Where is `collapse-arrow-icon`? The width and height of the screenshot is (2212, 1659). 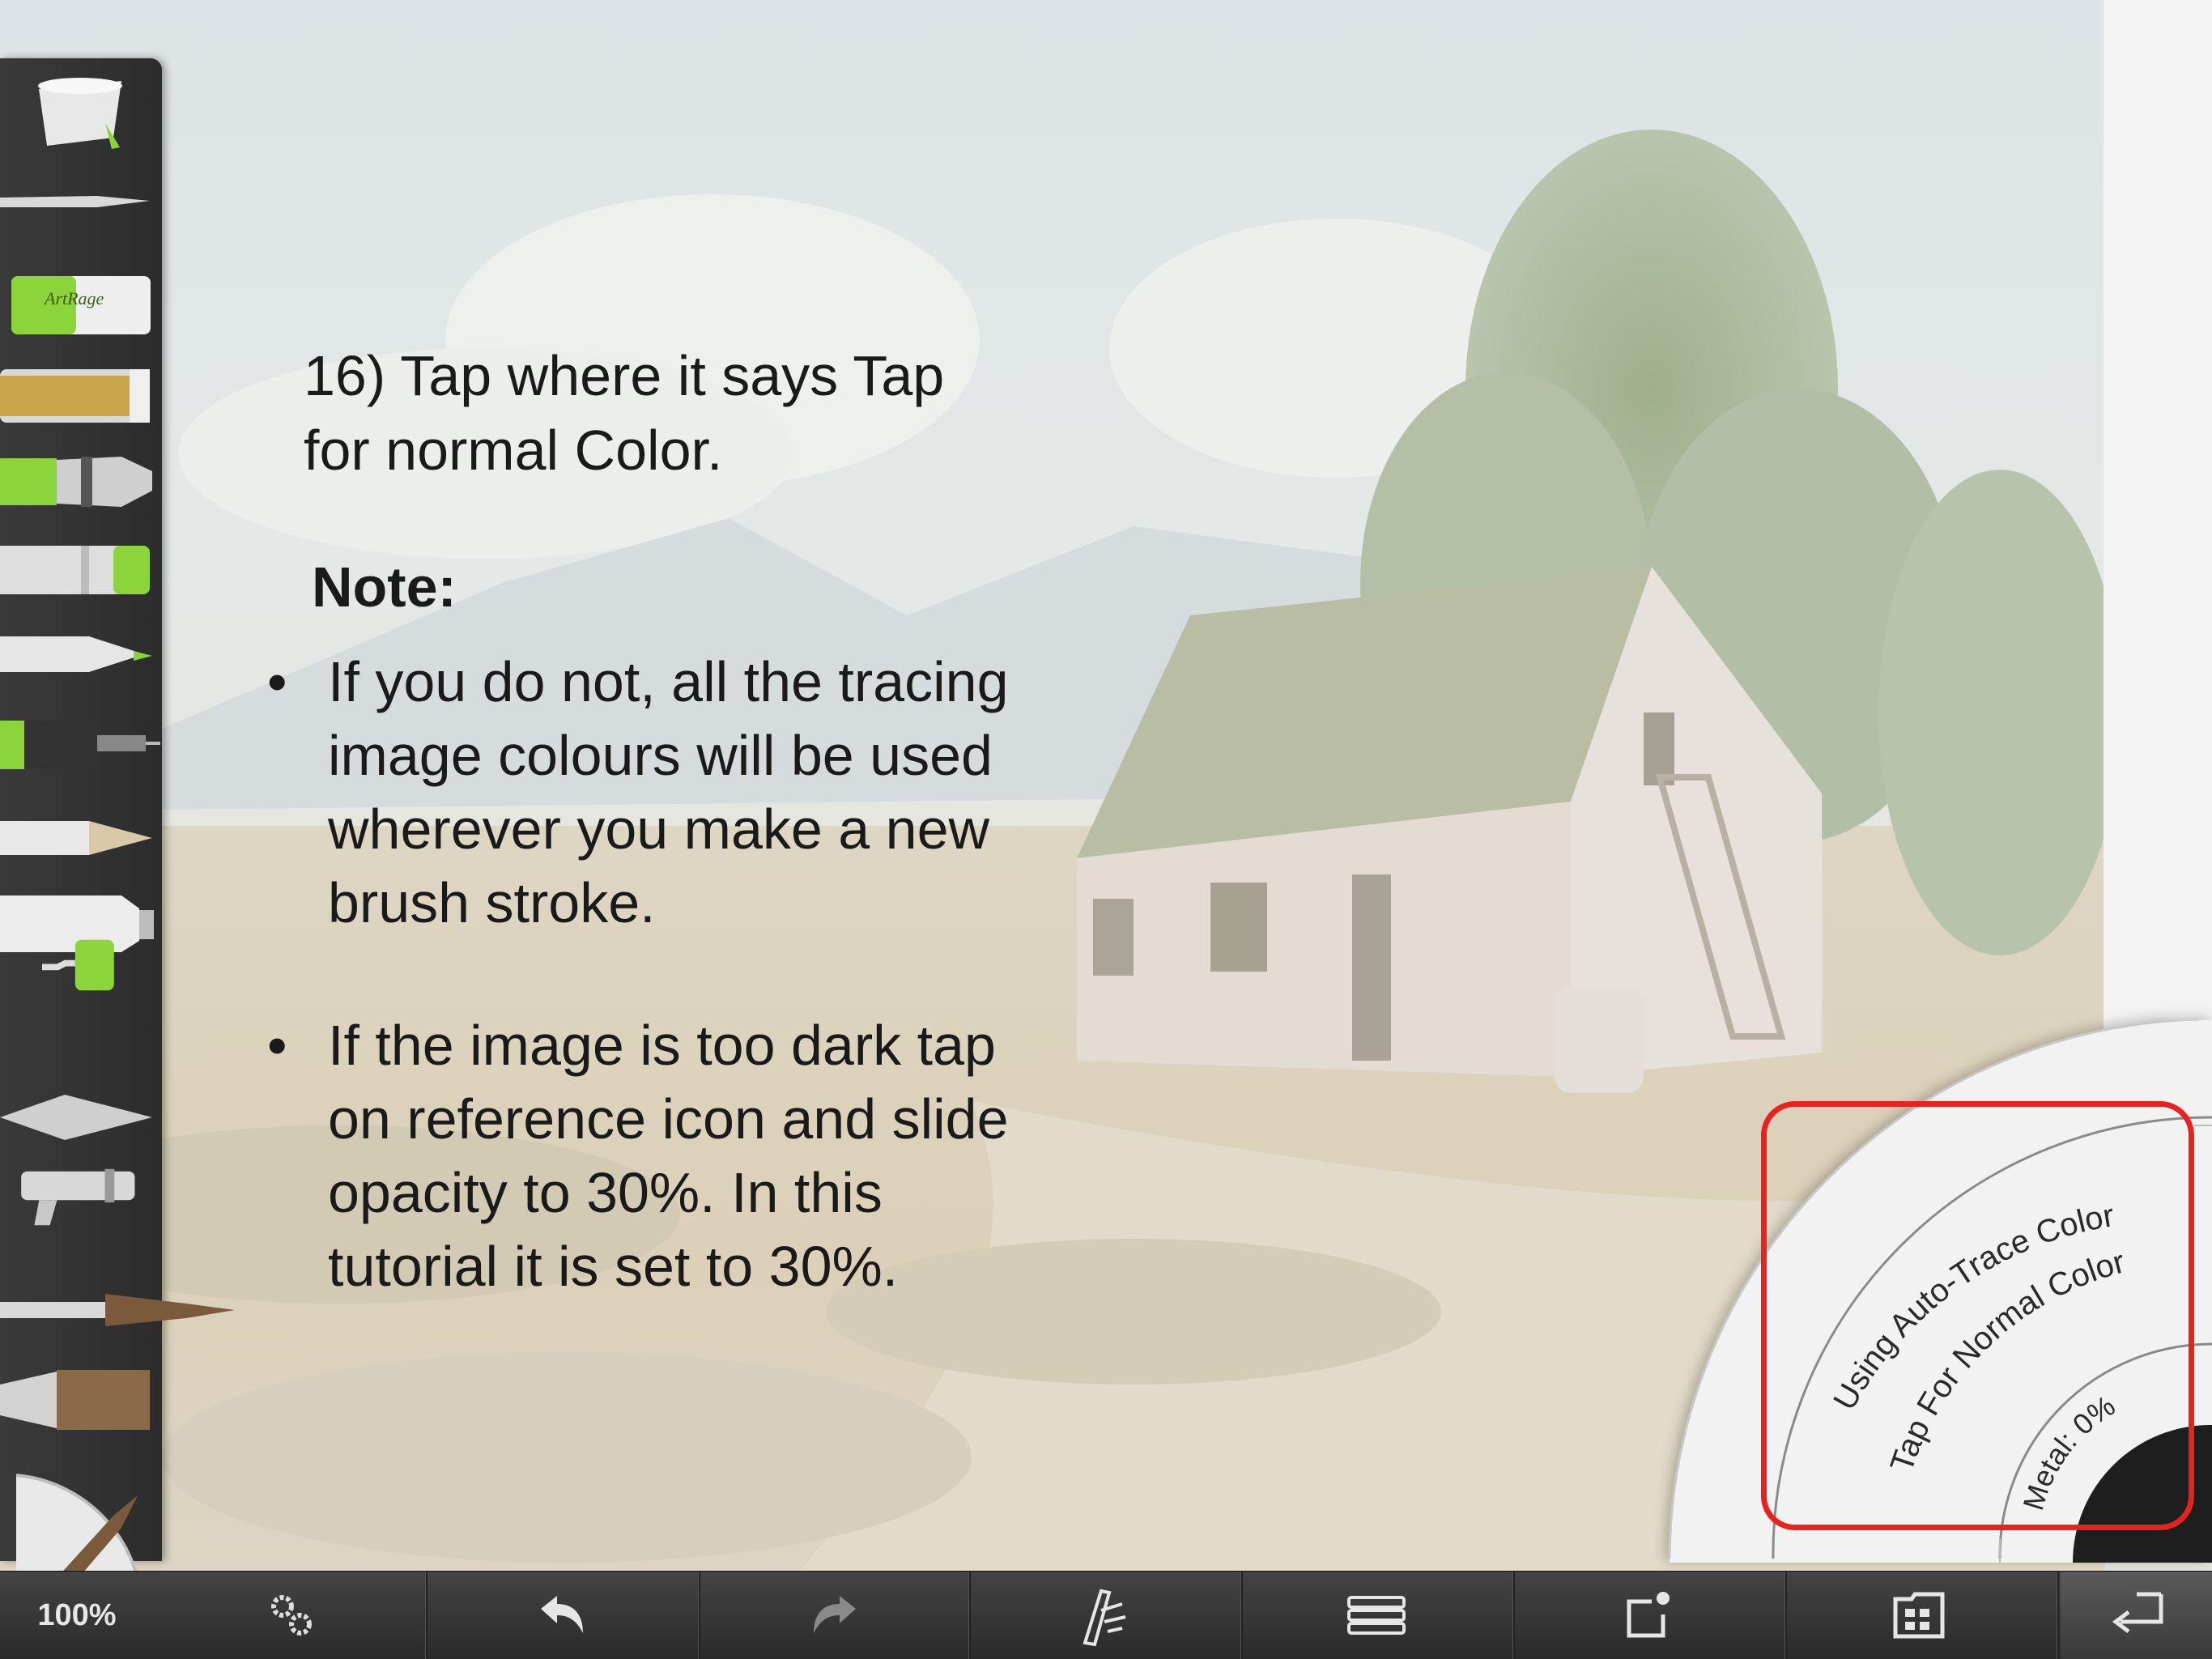 collapse-arrow-icon is located at coordinates (2137, 1613).